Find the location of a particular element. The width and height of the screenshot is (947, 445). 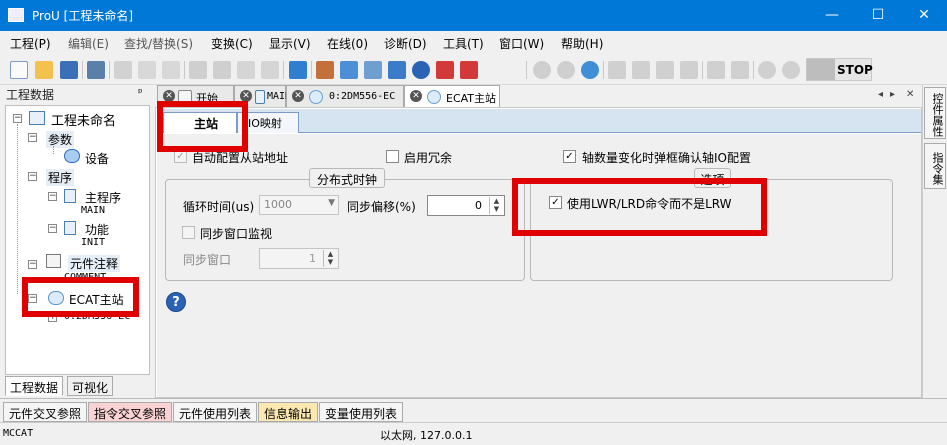

cycle-time-label: 循环时间(us) is located at coordinates (219, 207).